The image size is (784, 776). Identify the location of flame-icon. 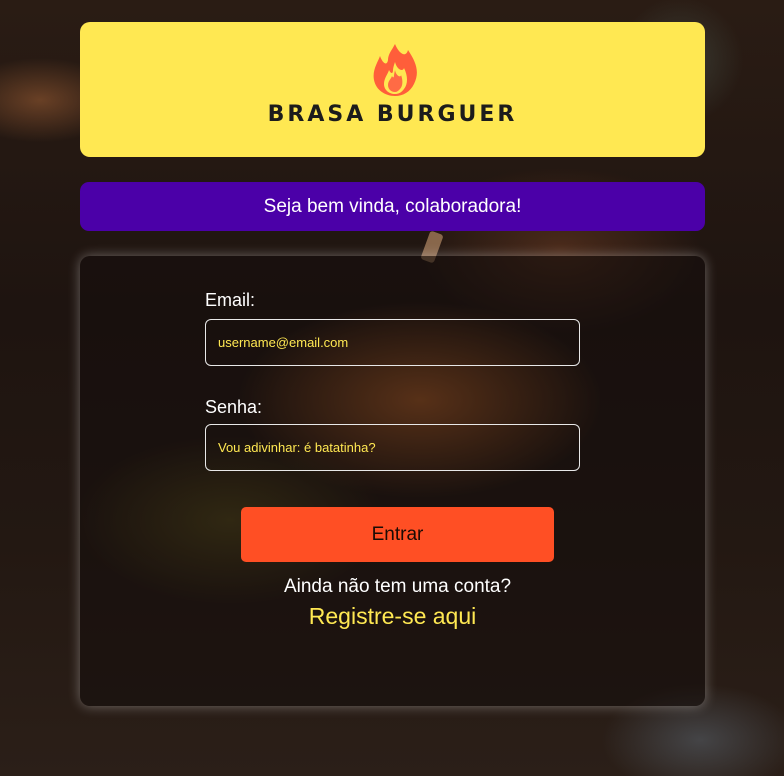
(395, 70).